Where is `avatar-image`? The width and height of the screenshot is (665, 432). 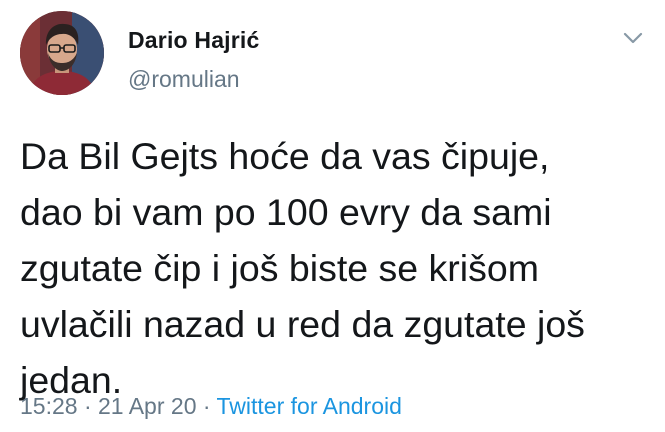 avatar-image is located at coordinates (62, 53).